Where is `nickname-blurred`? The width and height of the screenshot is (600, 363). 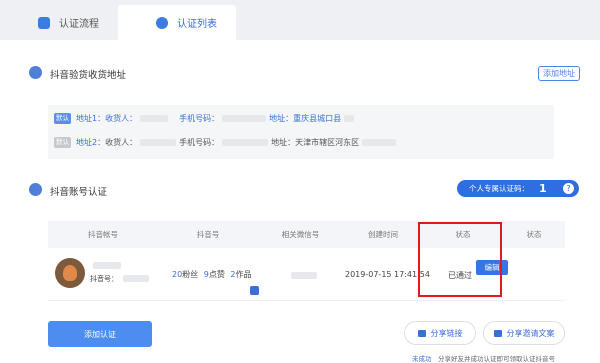 nickname-blurred is located at coordinates (107, 265).